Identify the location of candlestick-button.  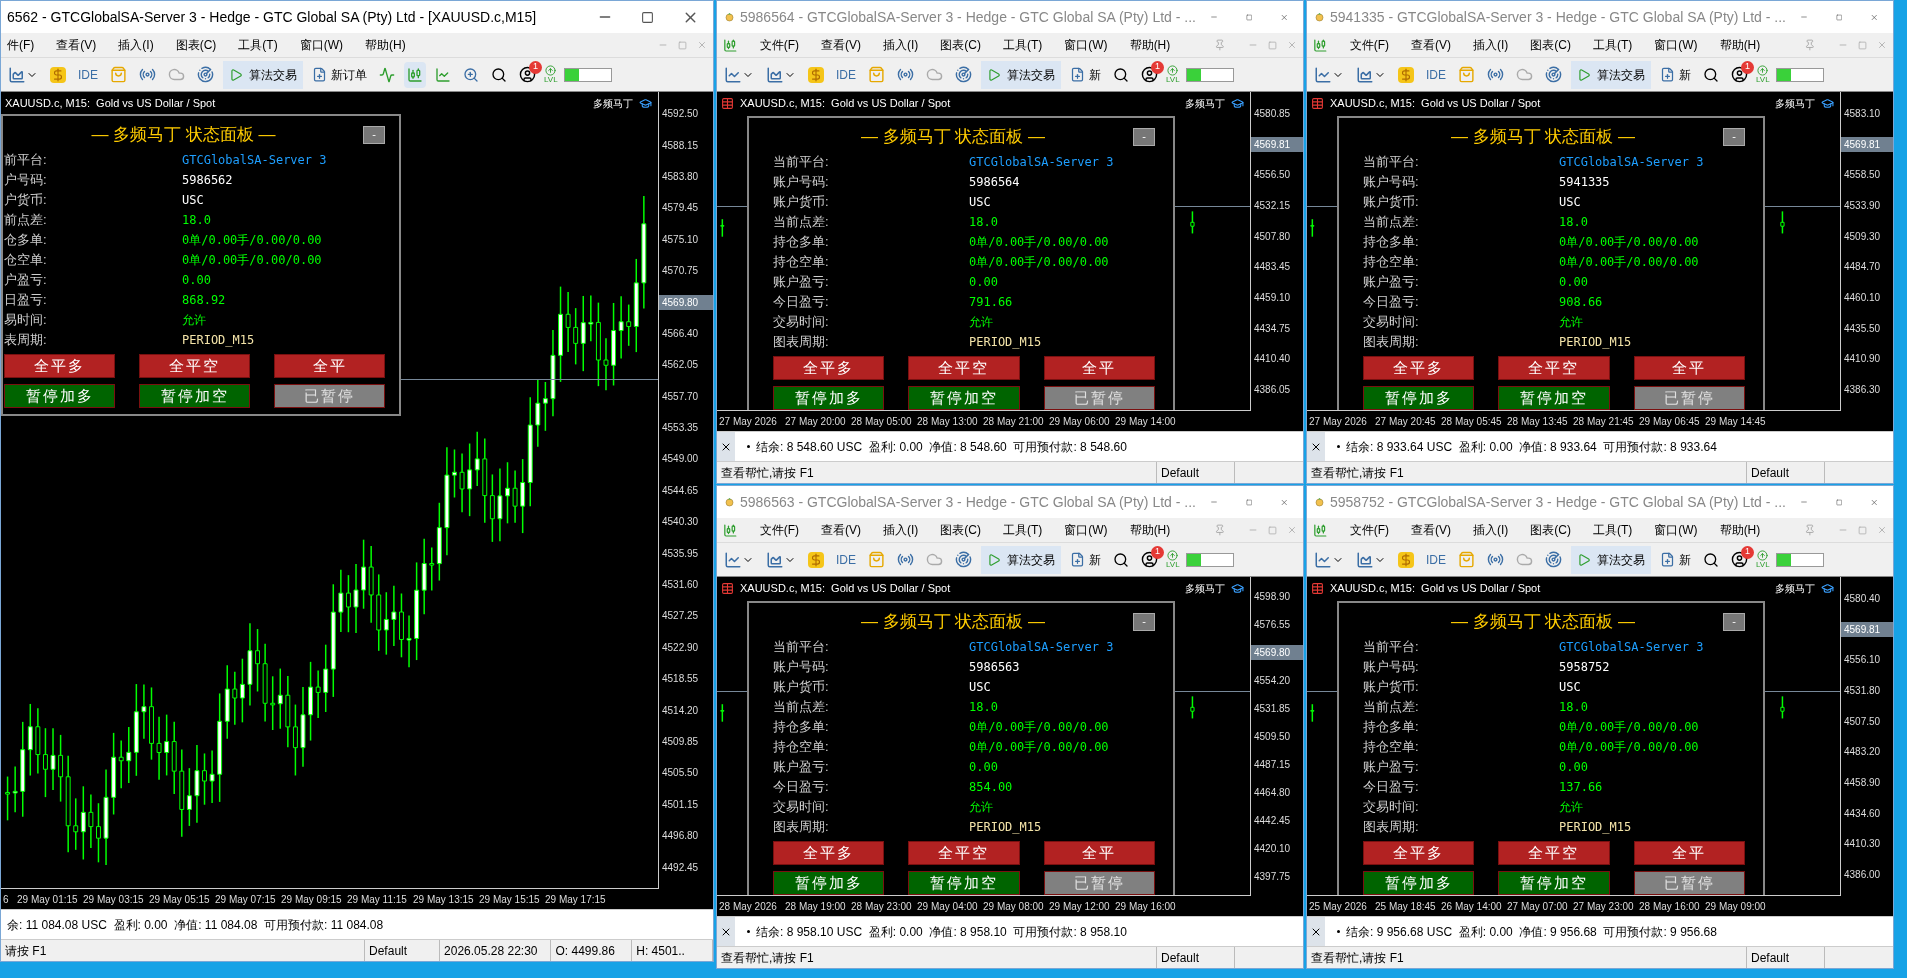
(415, 74).